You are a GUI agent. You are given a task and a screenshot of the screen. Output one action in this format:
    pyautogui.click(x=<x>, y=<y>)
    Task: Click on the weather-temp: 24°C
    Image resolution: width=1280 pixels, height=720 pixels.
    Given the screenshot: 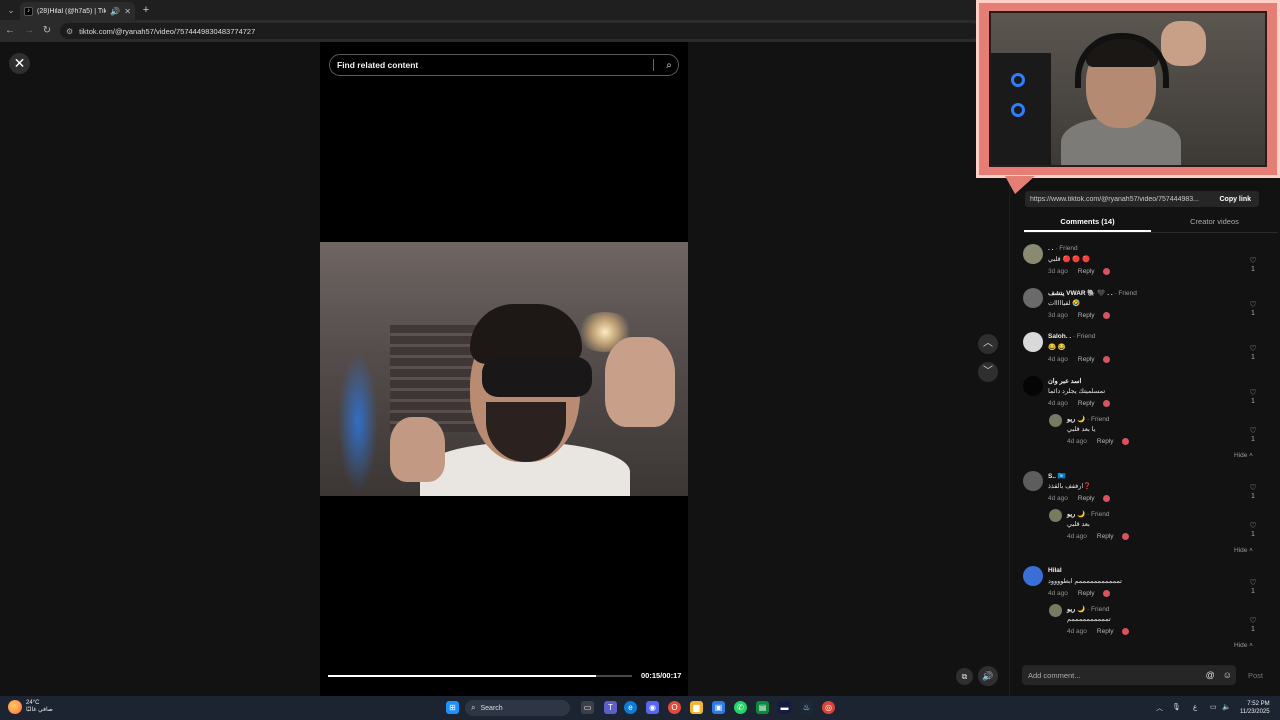 What is the action you would take?
    pyautogui.click(x=33, y=703)
    